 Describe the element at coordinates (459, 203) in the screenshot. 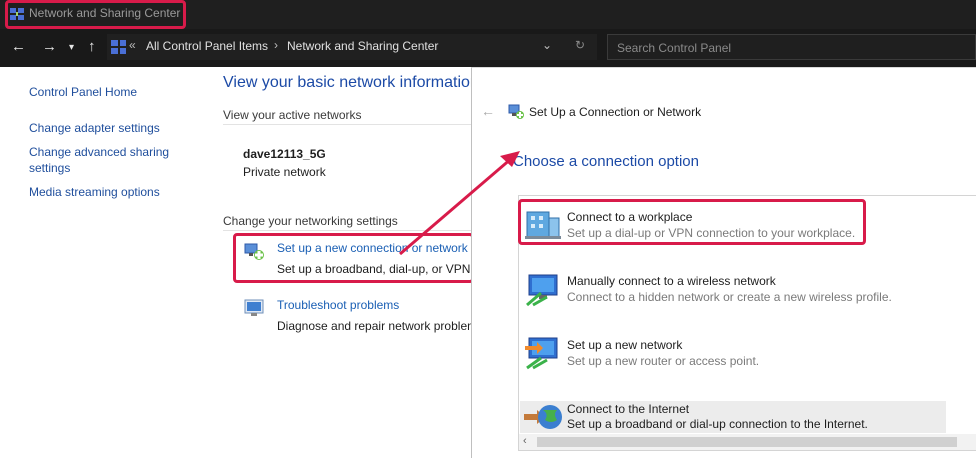

I see `annotation-arrow` at that location.